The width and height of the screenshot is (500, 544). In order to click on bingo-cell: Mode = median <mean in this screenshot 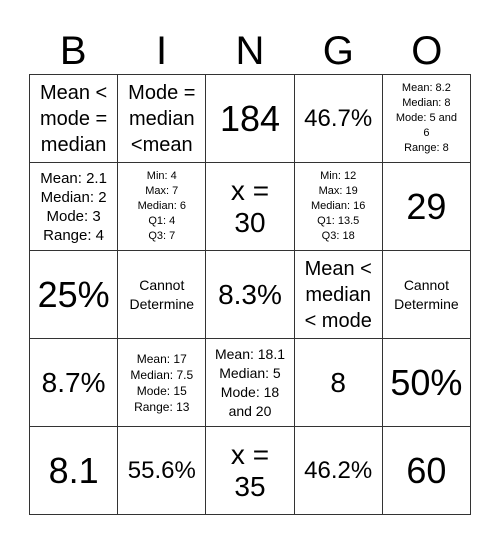, I will do `click(162, 119)`.